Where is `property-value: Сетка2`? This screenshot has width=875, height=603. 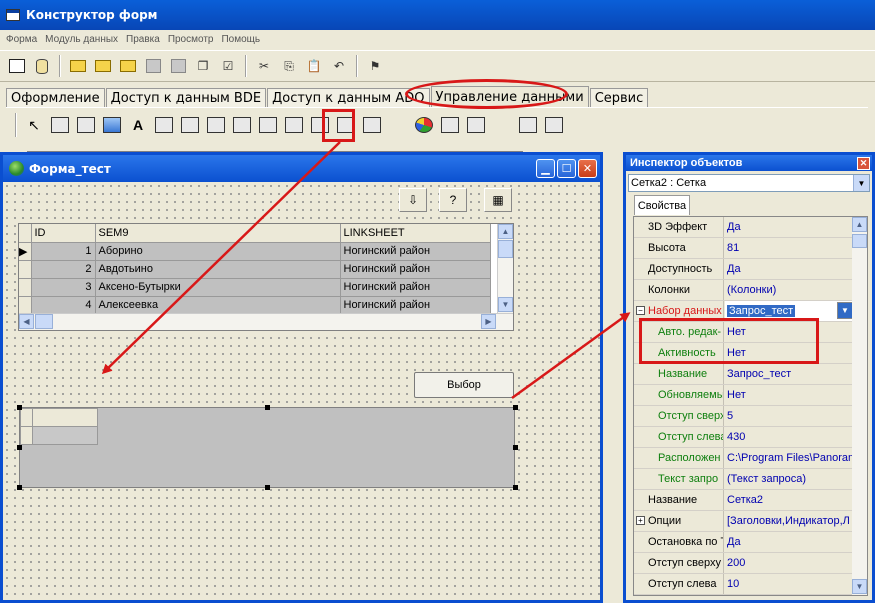 property-value: Сетка2 is located at coordinates (789, 500).